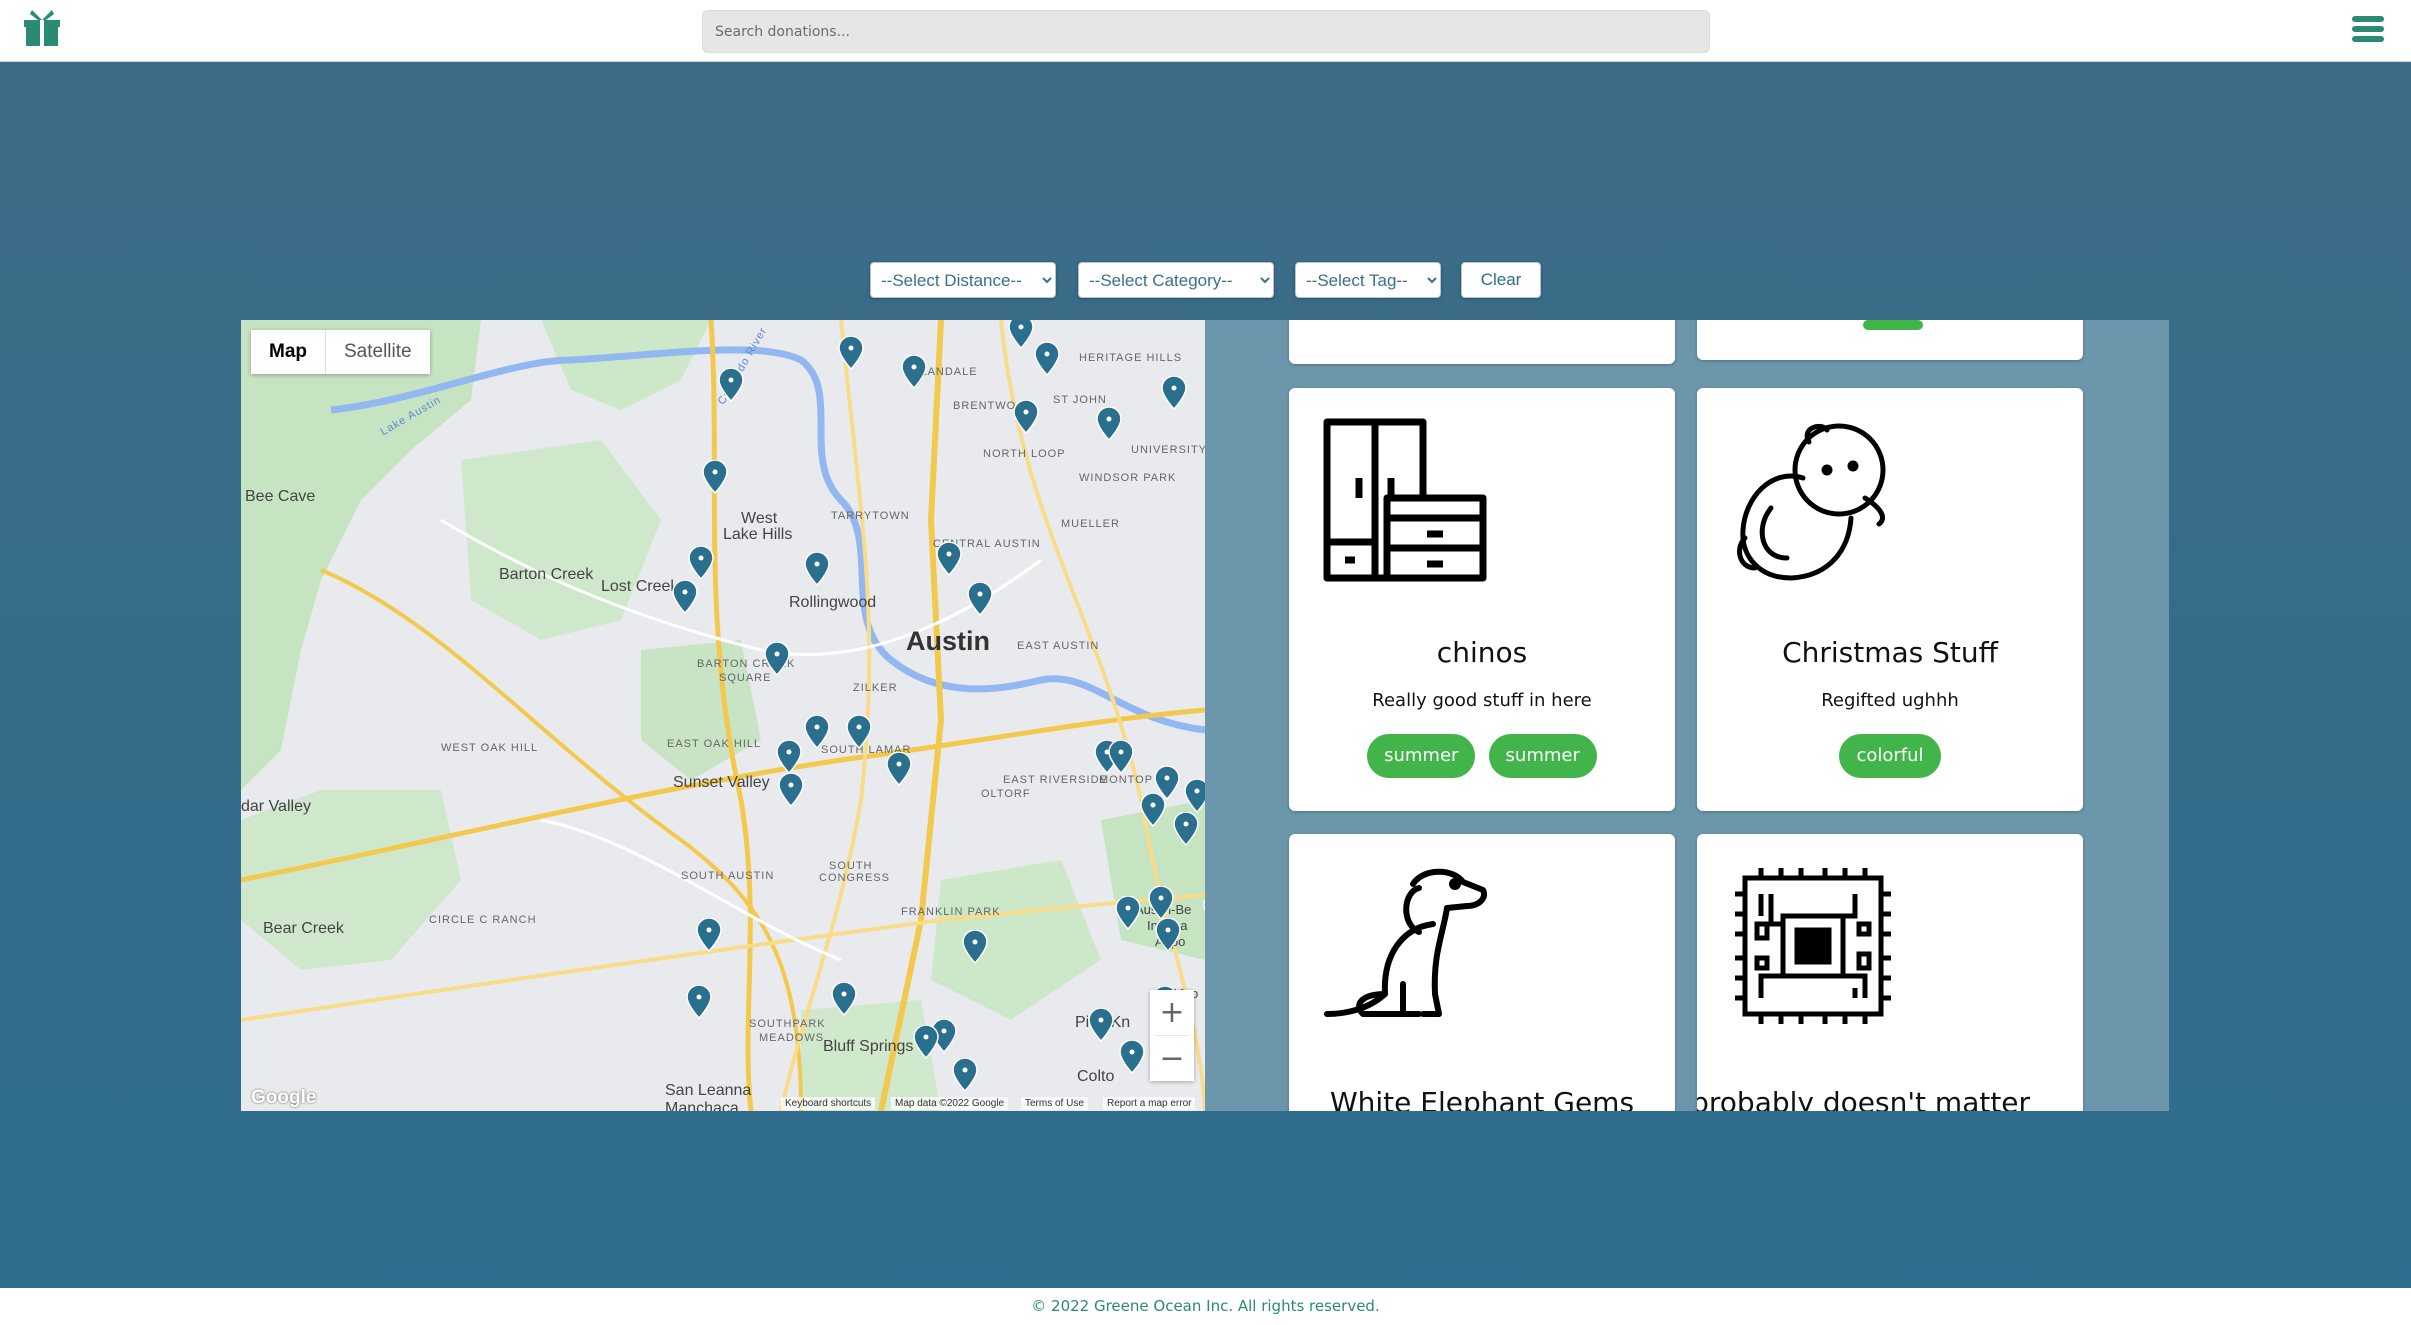 This screenshot has height=1325, width=2411. Describe the element at coordinates (868, 1046) in the screenshot. I see `map-label-bluff-springs: Bluff Springs` at that location.